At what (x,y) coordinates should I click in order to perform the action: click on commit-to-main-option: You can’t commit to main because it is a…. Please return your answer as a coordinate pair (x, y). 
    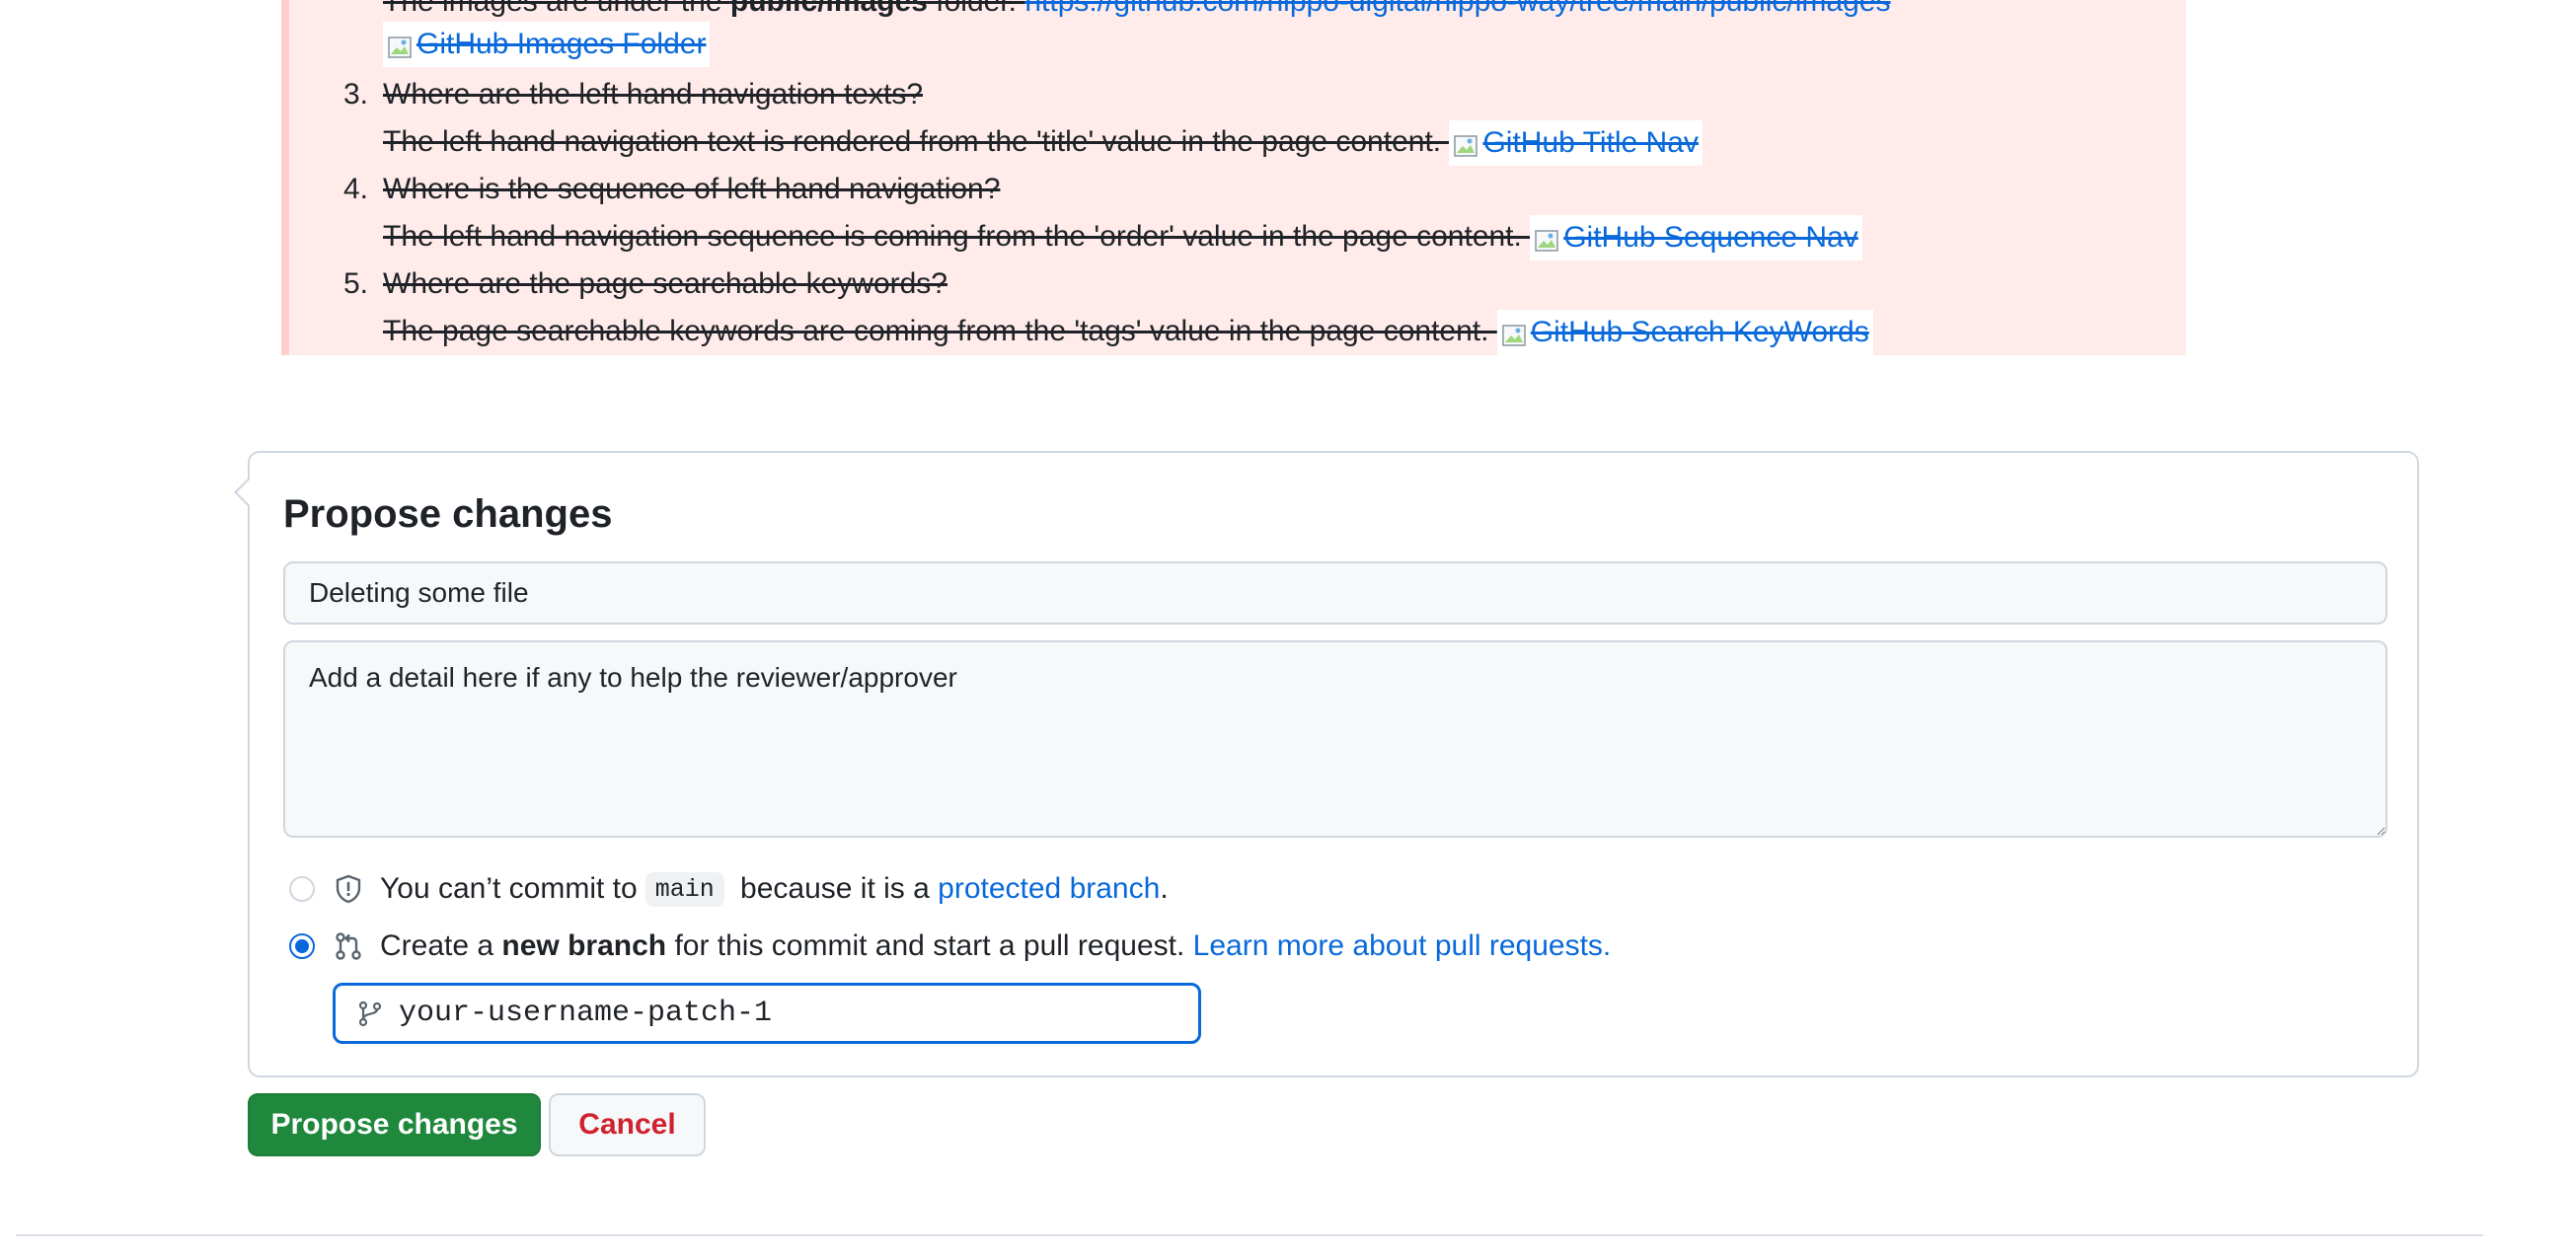
    Looking at the image, I should click on (729, 889).